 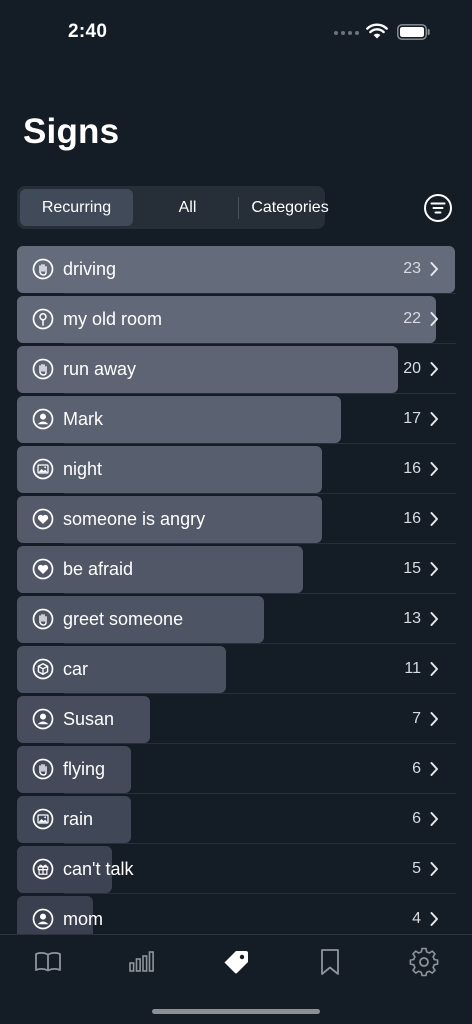 I want to click on sign-label: Mark, so click(x=83, y=419).